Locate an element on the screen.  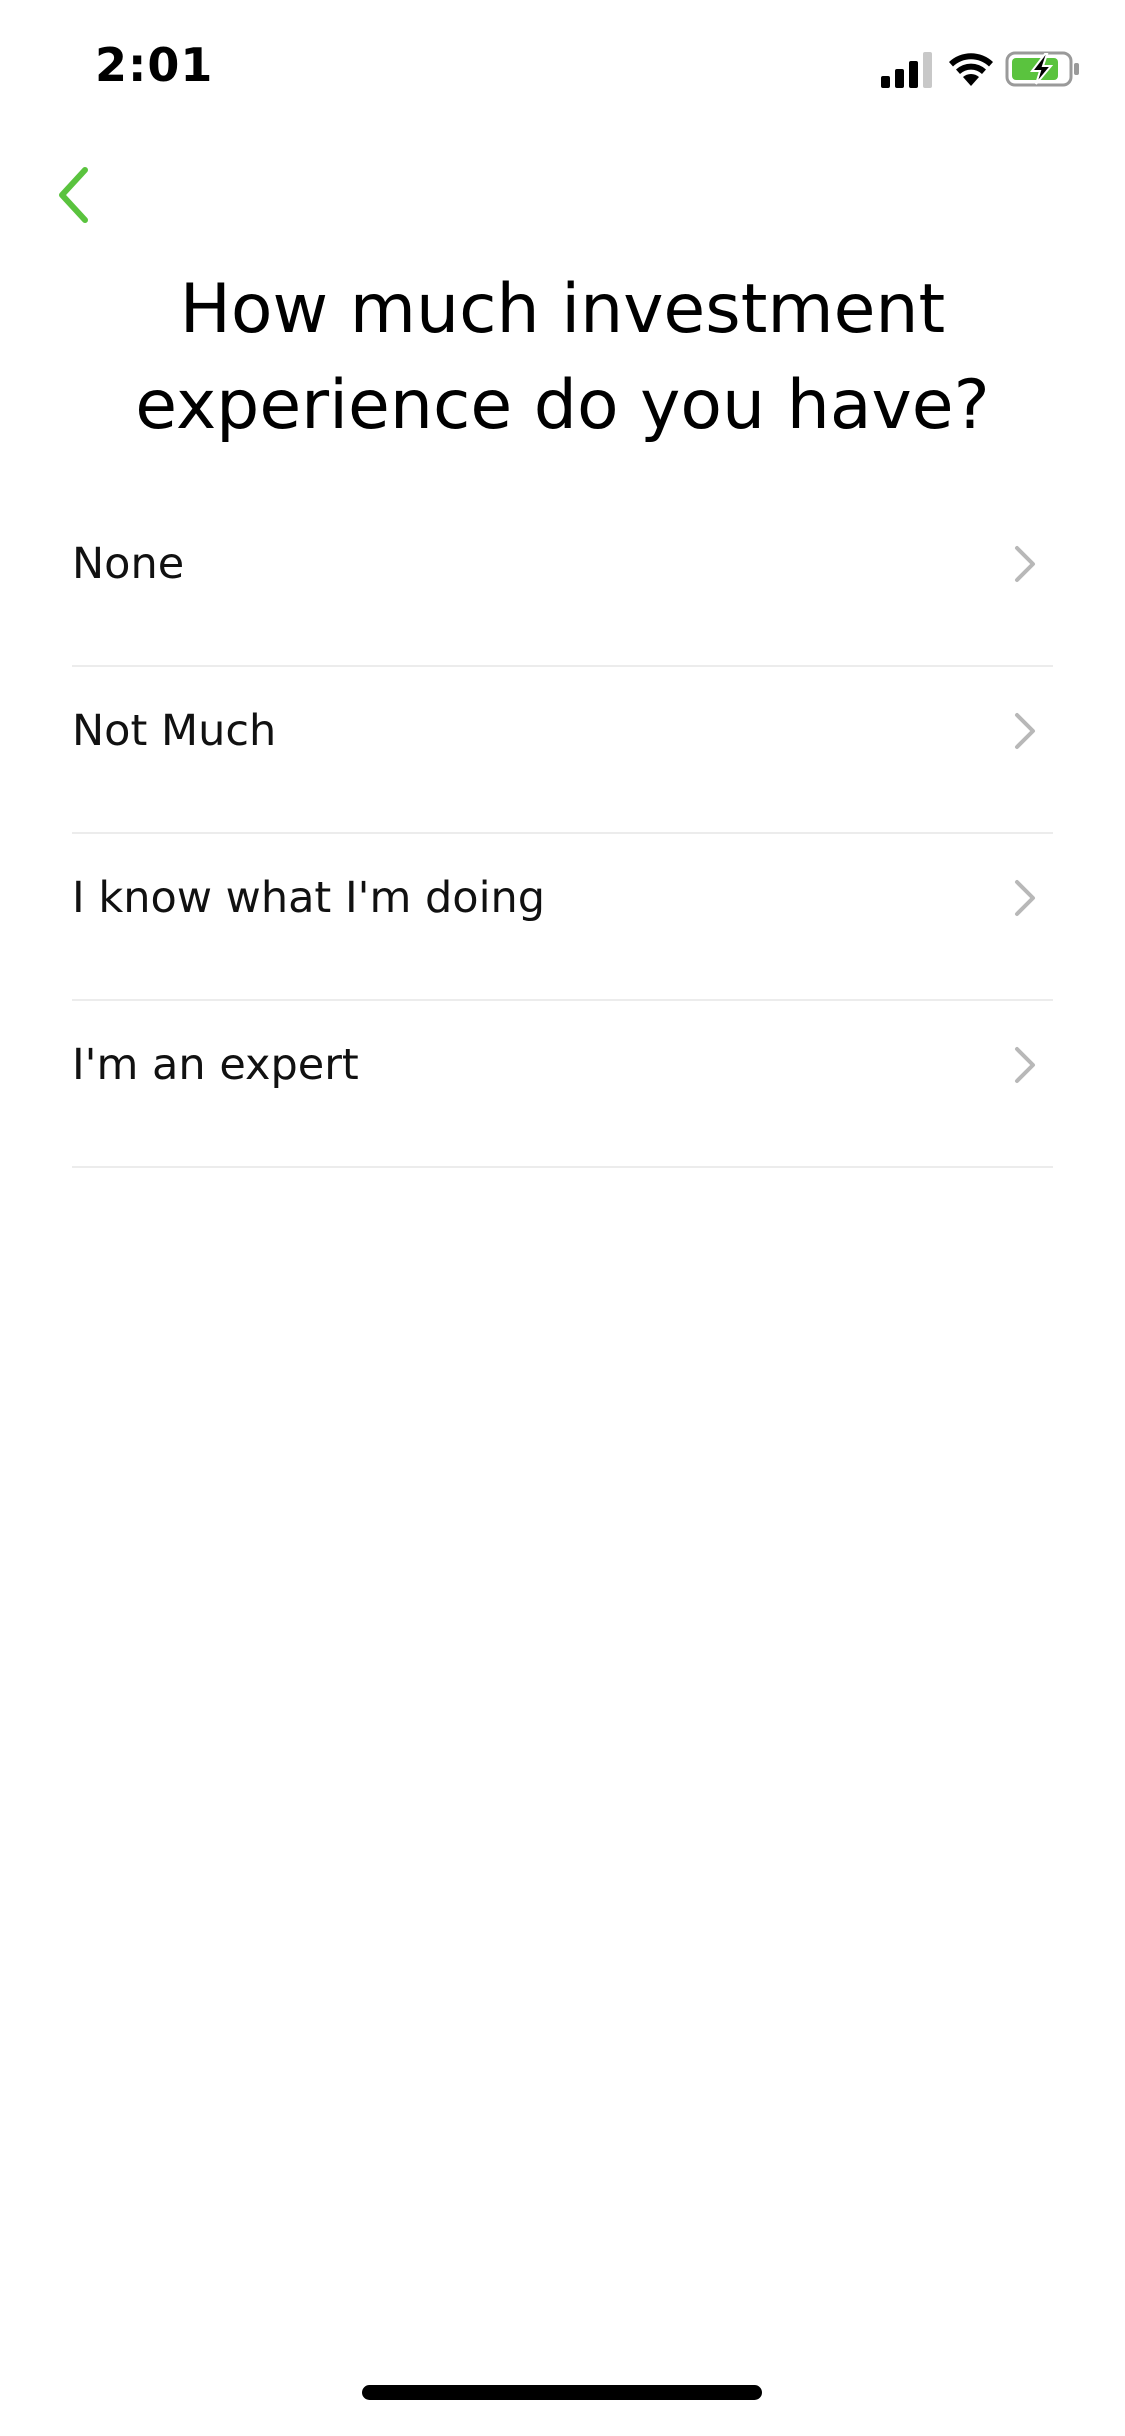
option-label: Not Much is located at coordinates (174, 731).